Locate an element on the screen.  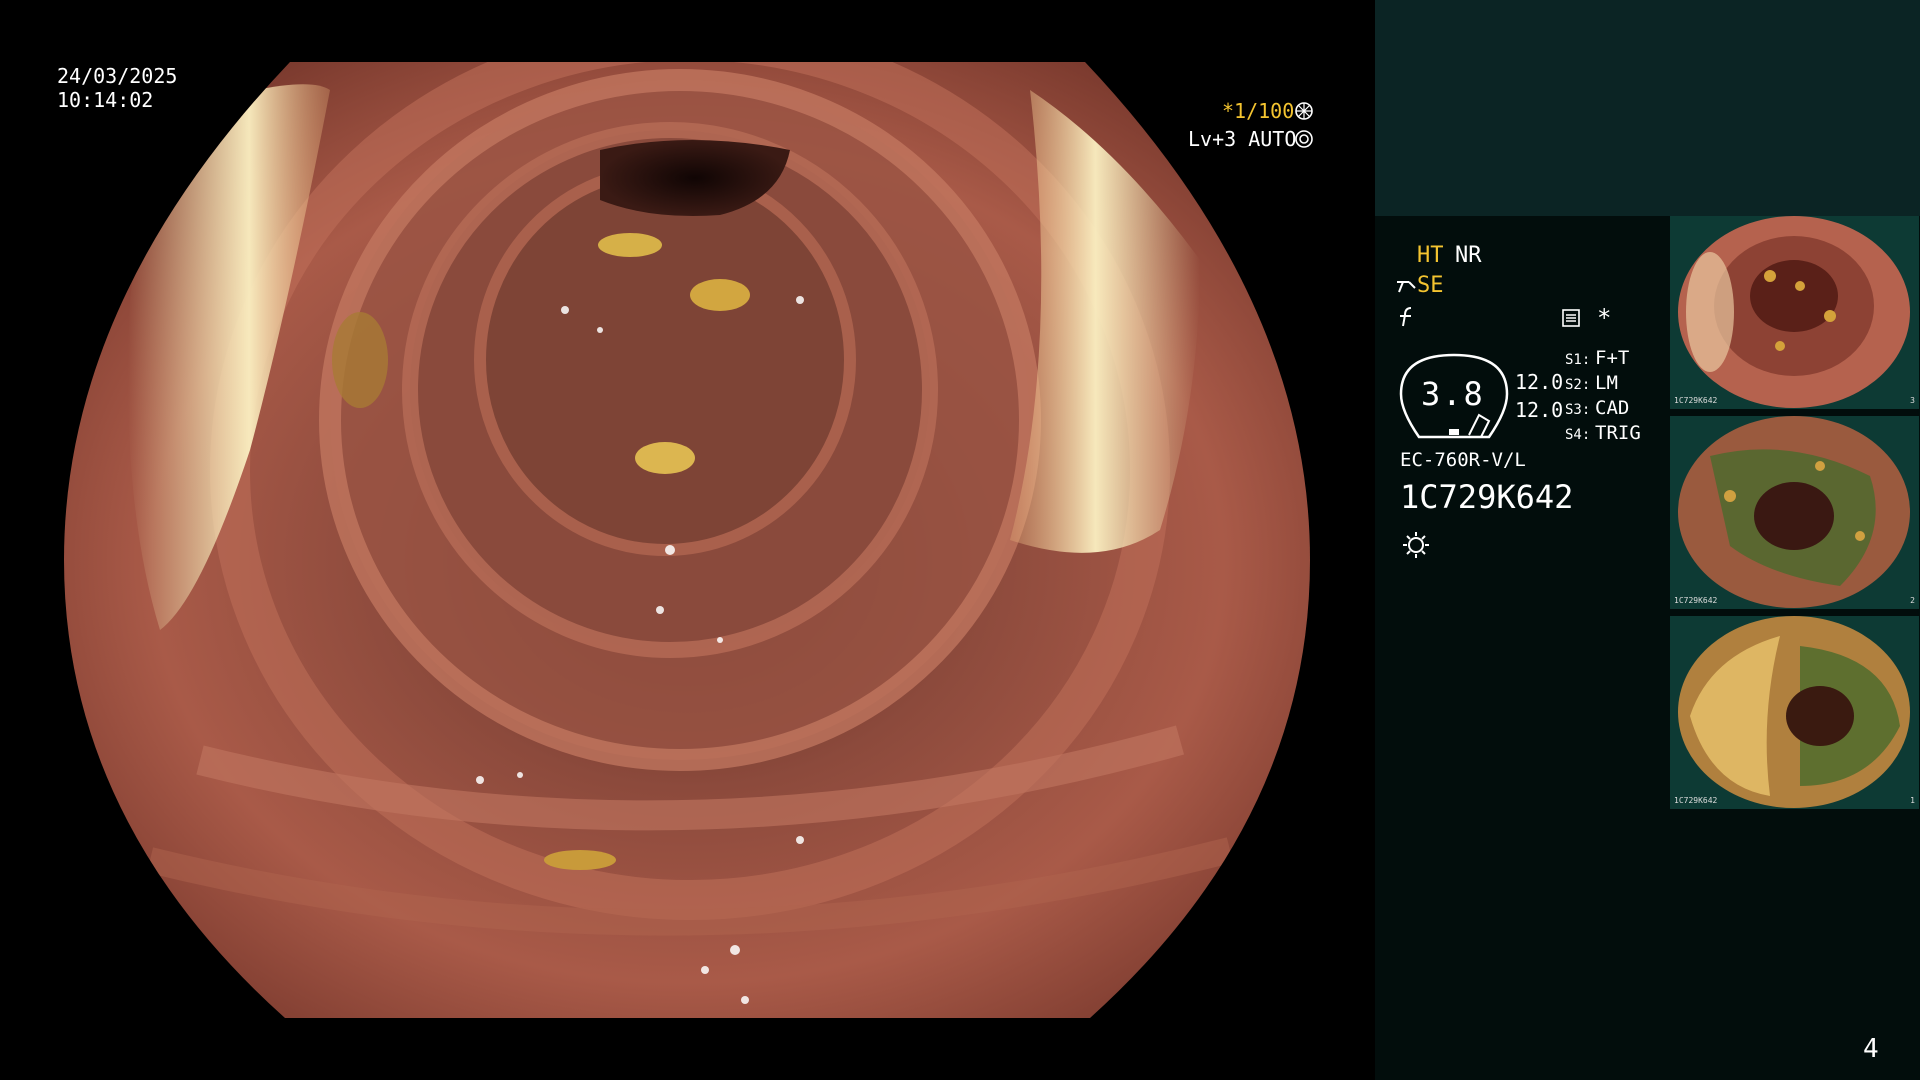
s2-value: LM is located at coordinates (1606, 383).